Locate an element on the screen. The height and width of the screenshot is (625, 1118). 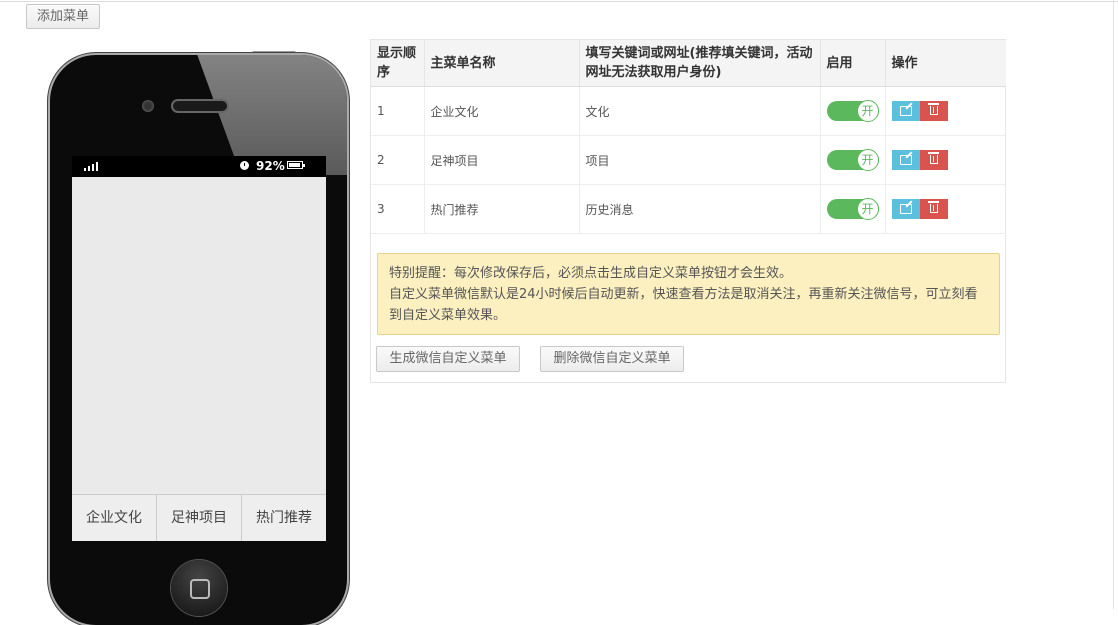
header-actions: 操作 is located at coordinates (945, 63).